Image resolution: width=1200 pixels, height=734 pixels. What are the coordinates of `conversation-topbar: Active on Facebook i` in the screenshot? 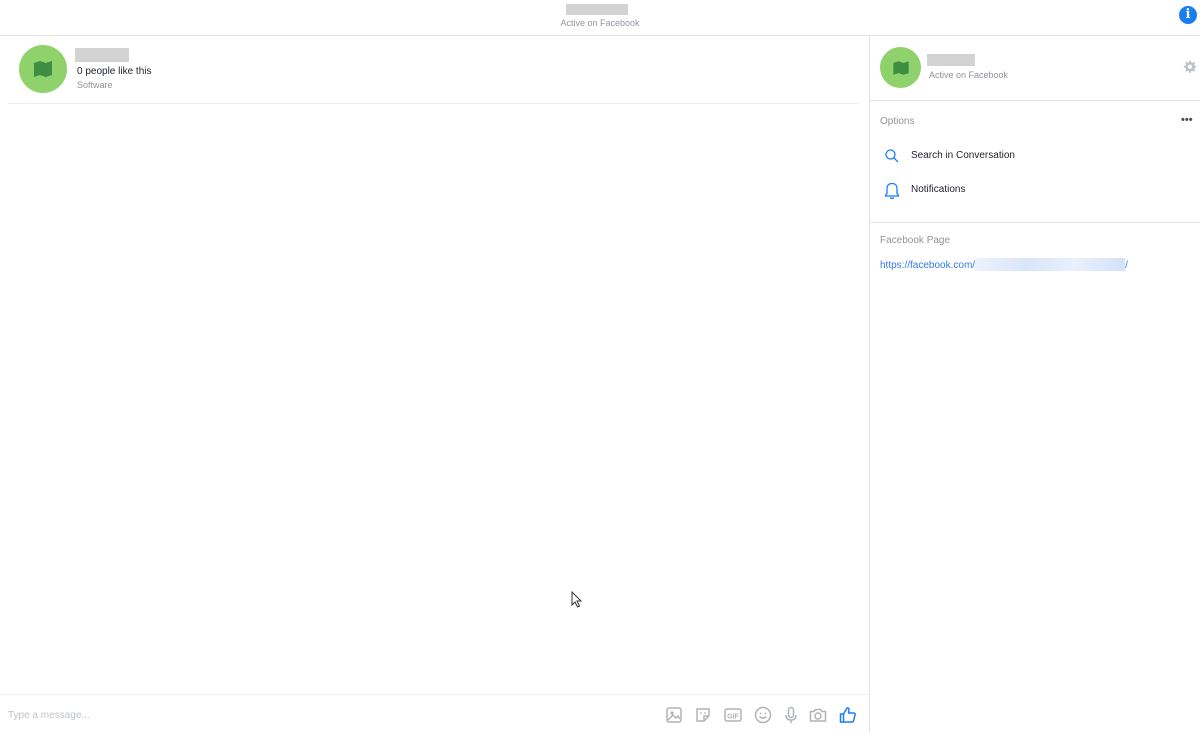 It's located at (600, 18).